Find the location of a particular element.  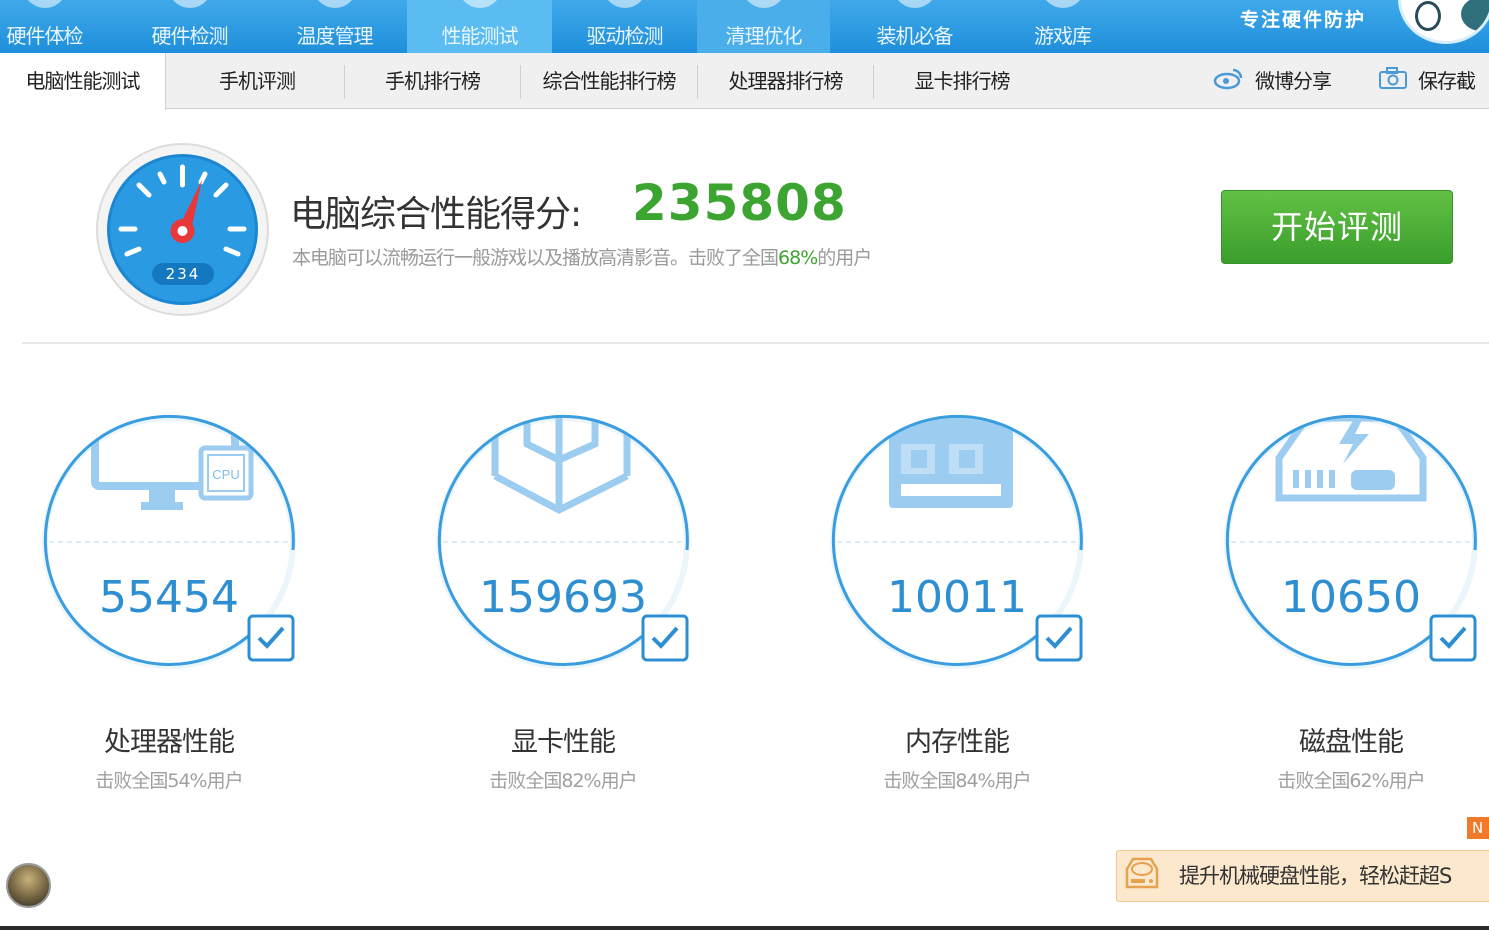

save-screenshot-button: 保存截 is located at coordinates (1427, 82).